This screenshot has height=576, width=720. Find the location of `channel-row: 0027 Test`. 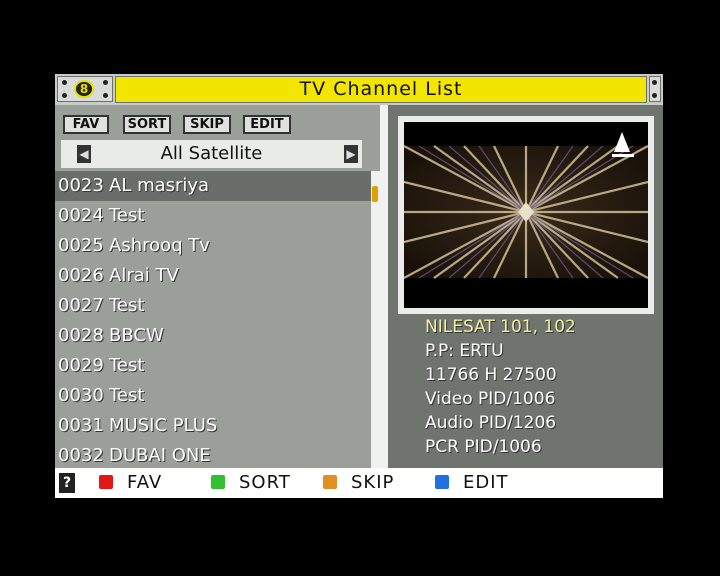

channel-row: 0027 Test is located at coordinates (213, 306).